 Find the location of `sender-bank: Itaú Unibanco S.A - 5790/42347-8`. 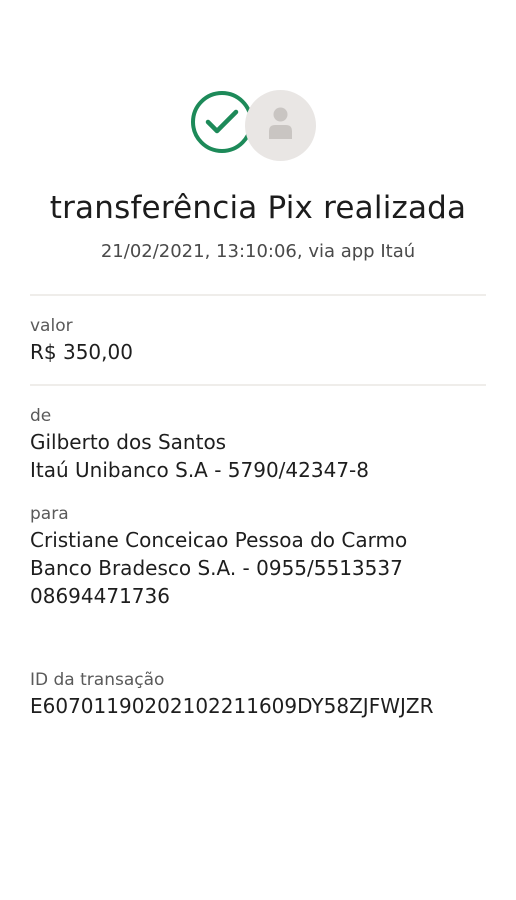

sender-bank: Itaú Unibanco S.A - 5790/42347-8 is located at coordinates (199, 470).